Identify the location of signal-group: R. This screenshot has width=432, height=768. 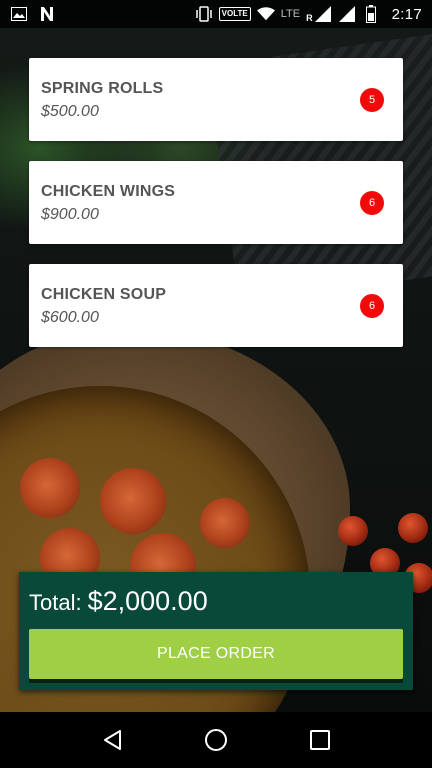
(319, 14).